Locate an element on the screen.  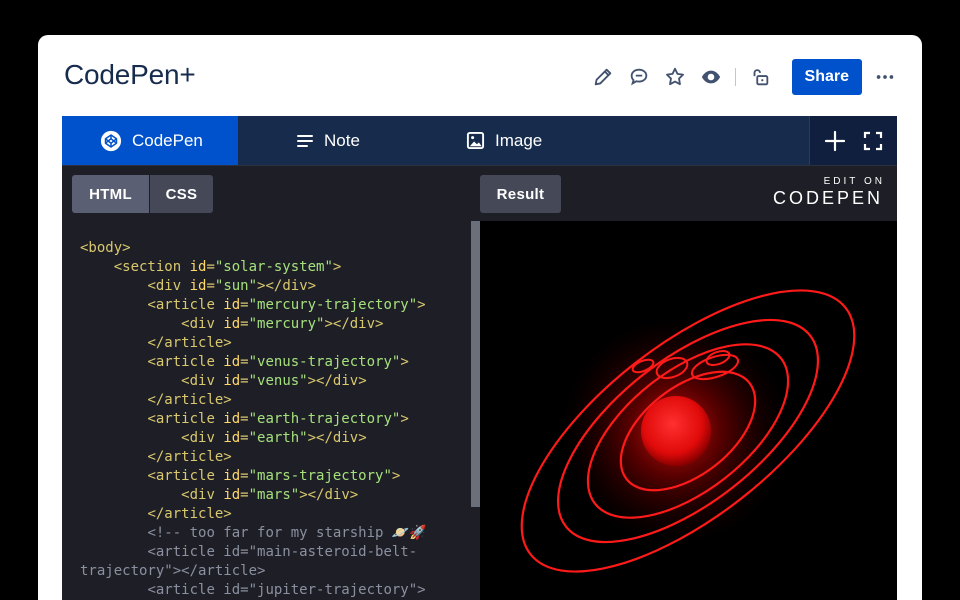
image-icon is located at coordinates (475, 140).